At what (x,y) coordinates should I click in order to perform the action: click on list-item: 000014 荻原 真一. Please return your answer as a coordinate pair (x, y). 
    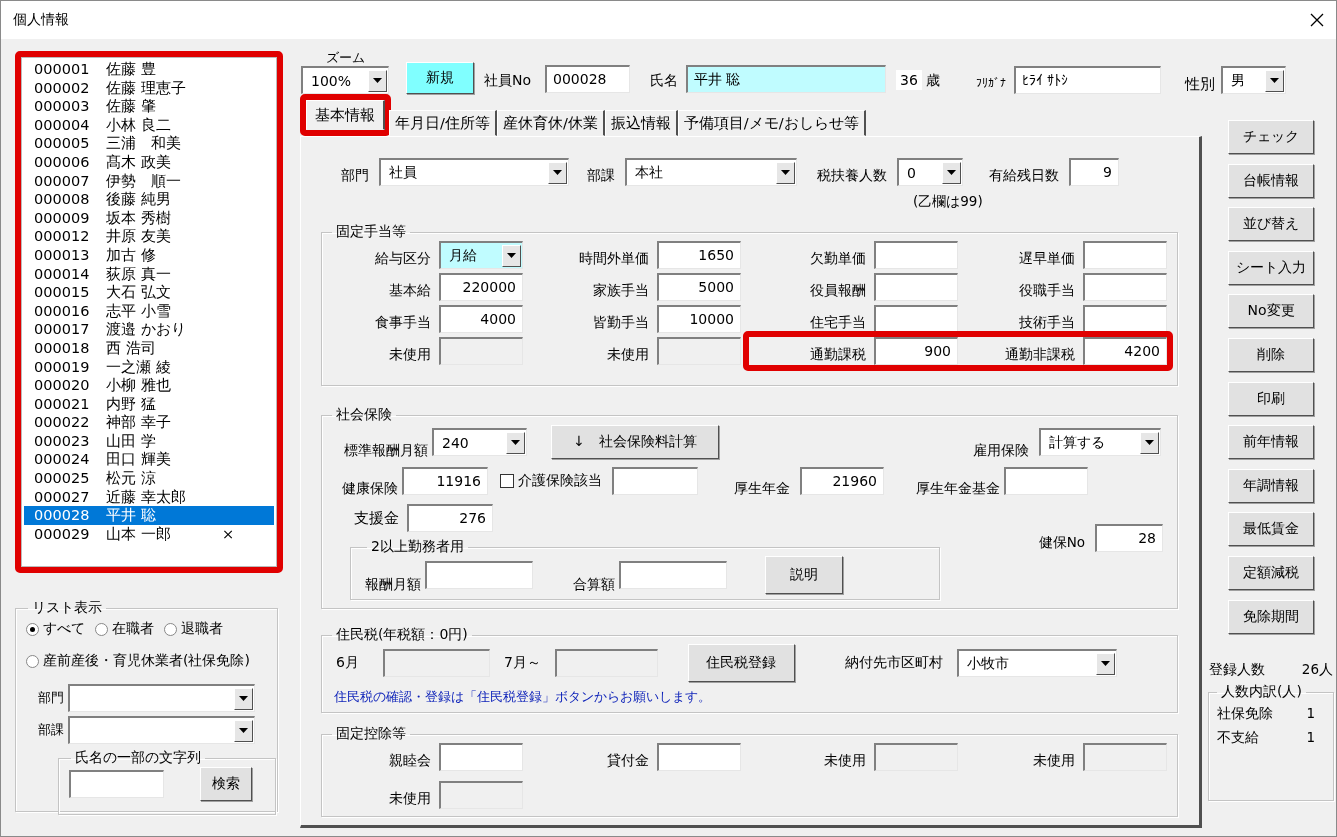
    Looking at the image, I should click on (149, 274).